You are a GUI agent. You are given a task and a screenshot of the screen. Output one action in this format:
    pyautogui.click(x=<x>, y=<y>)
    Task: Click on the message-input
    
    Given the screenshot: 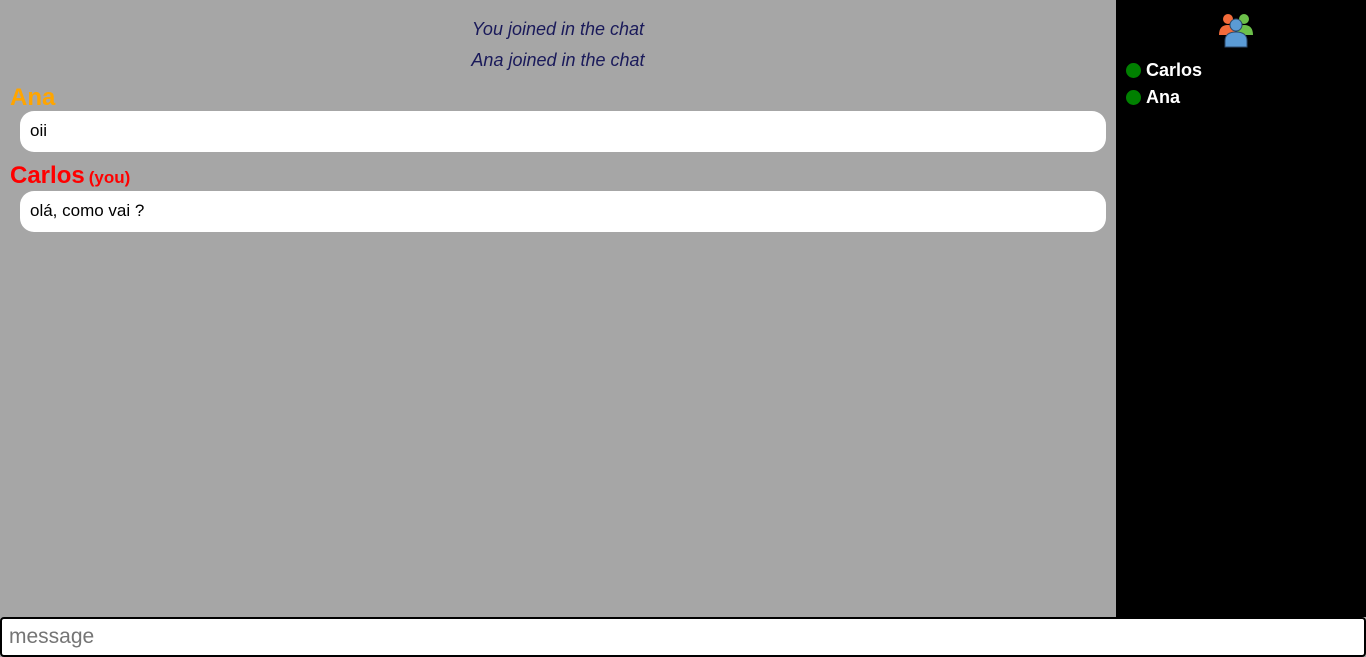 What is the action you would take?
    pyautogui.click(x=683, y=637)
    